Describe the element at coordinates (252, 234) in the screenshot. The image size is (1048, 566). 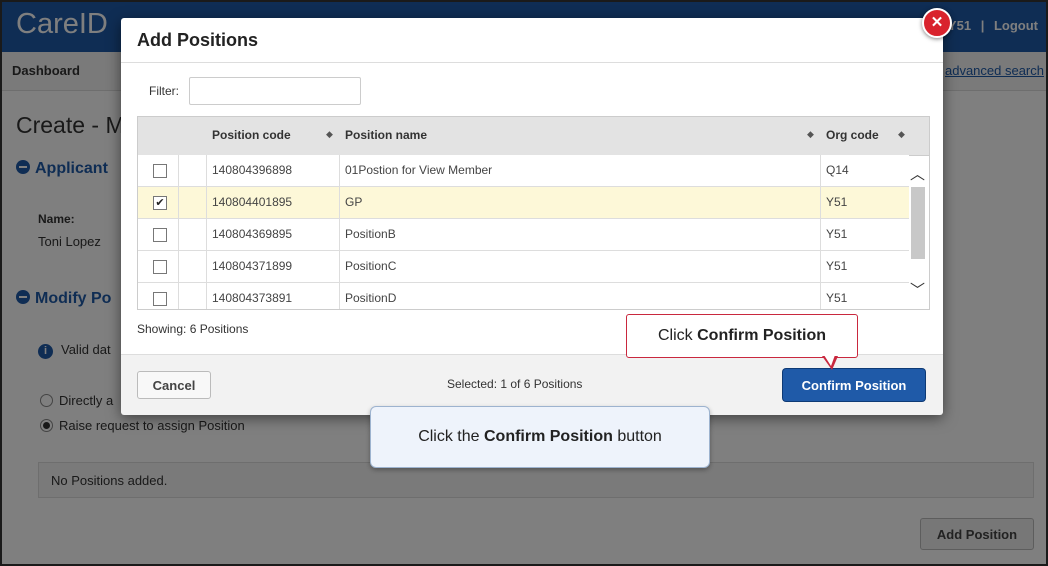
I see `position-code: 140804369895` at that location.